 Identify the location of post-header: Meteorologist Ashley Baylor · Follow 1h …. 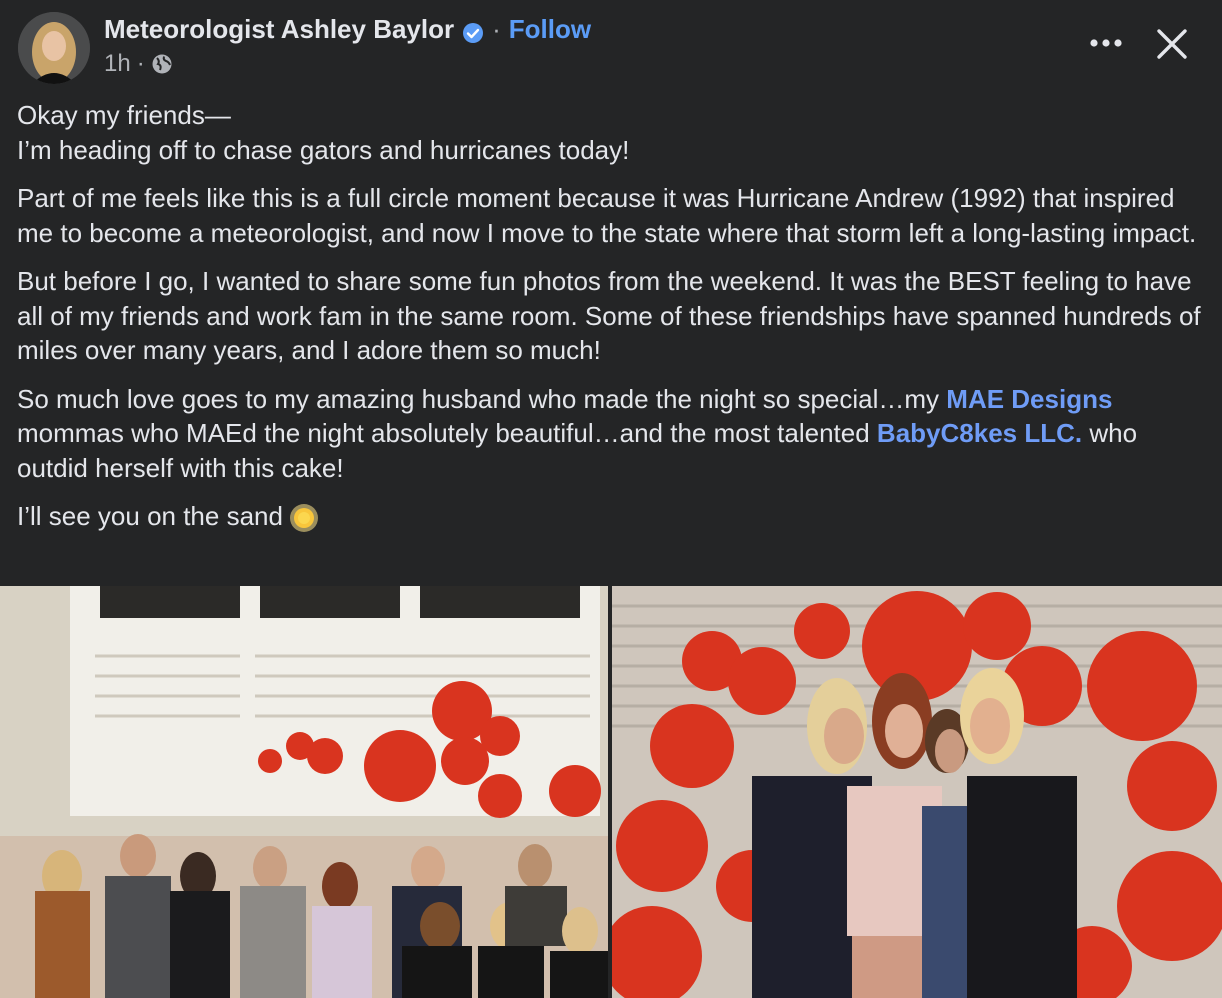
(611, 47).